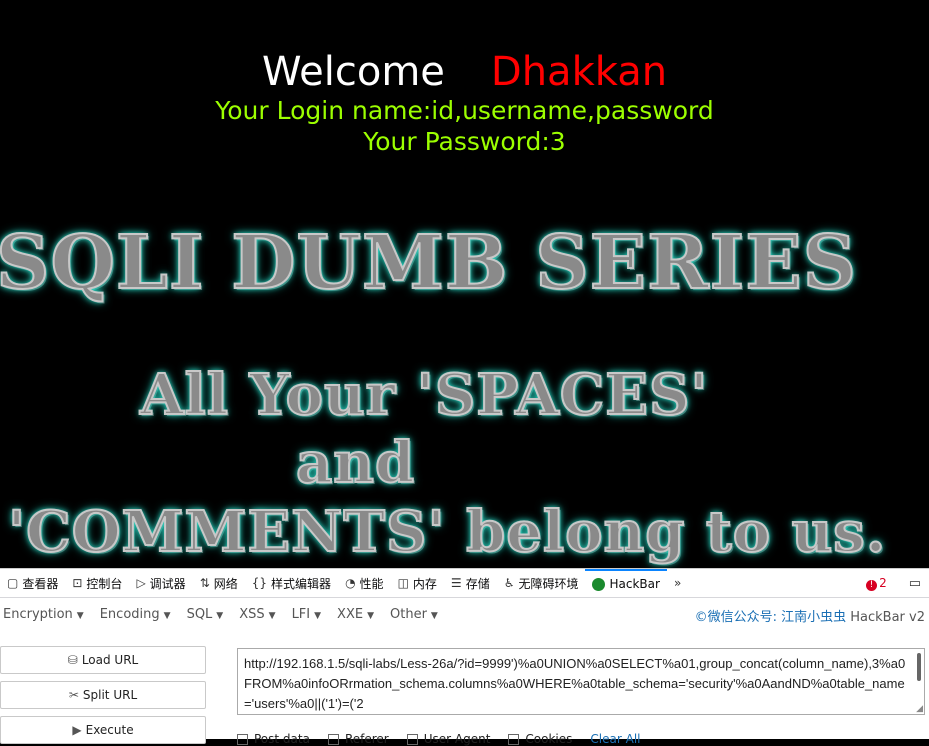  Describe the element at coordinates (509, 583) in the screenshot. I see `accessibility-icon: ♿` at that location.